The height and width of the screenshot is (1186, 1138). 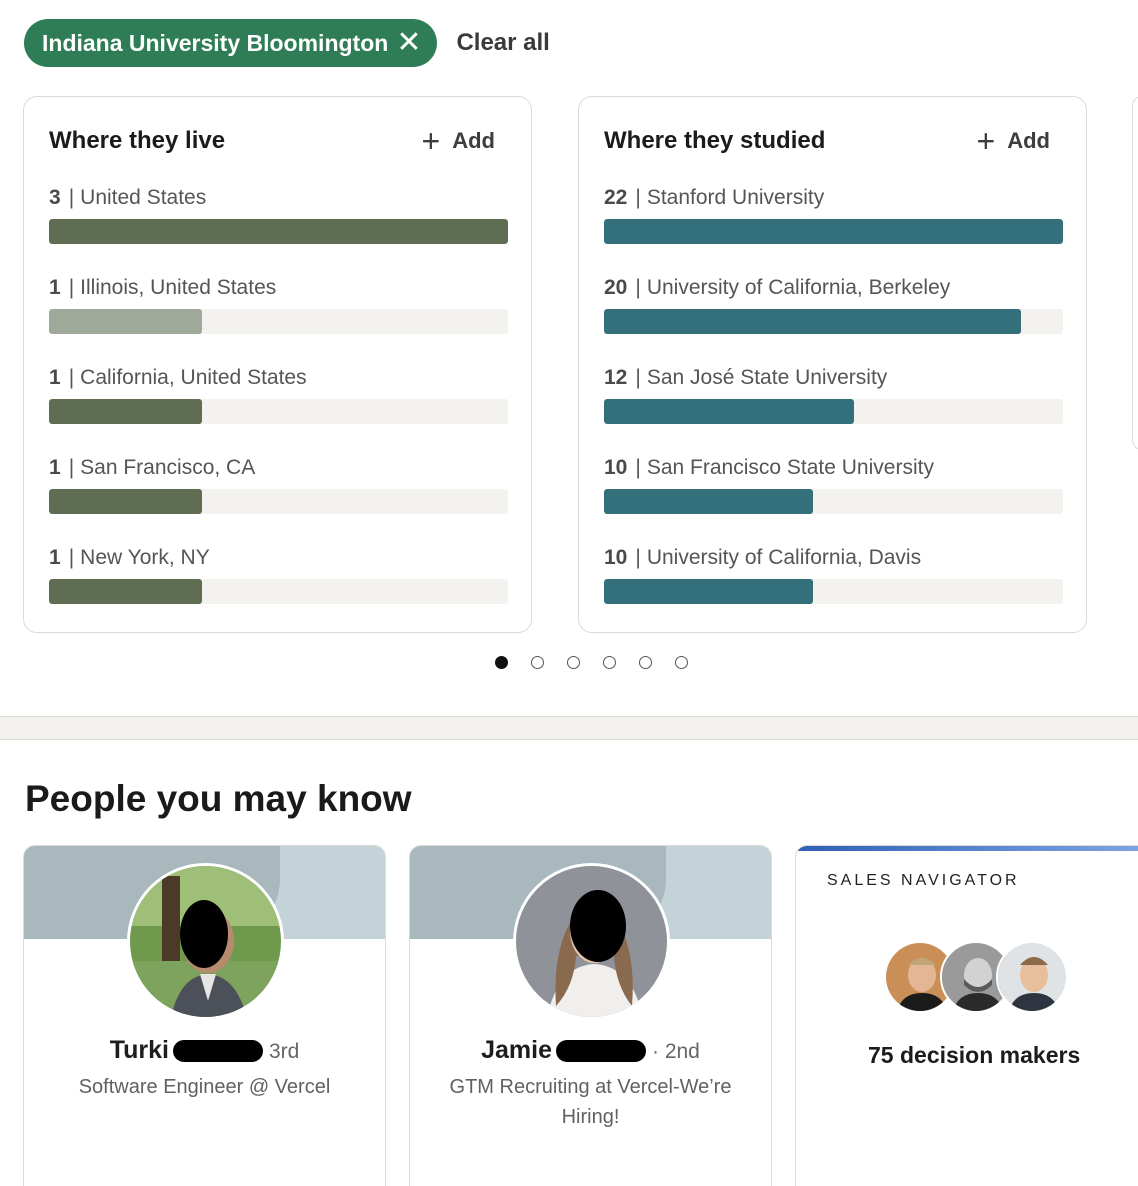 What do you see at coordinates (569, 728) in the screenshot?
I see `section-divider` at bounding box center [569, 728].